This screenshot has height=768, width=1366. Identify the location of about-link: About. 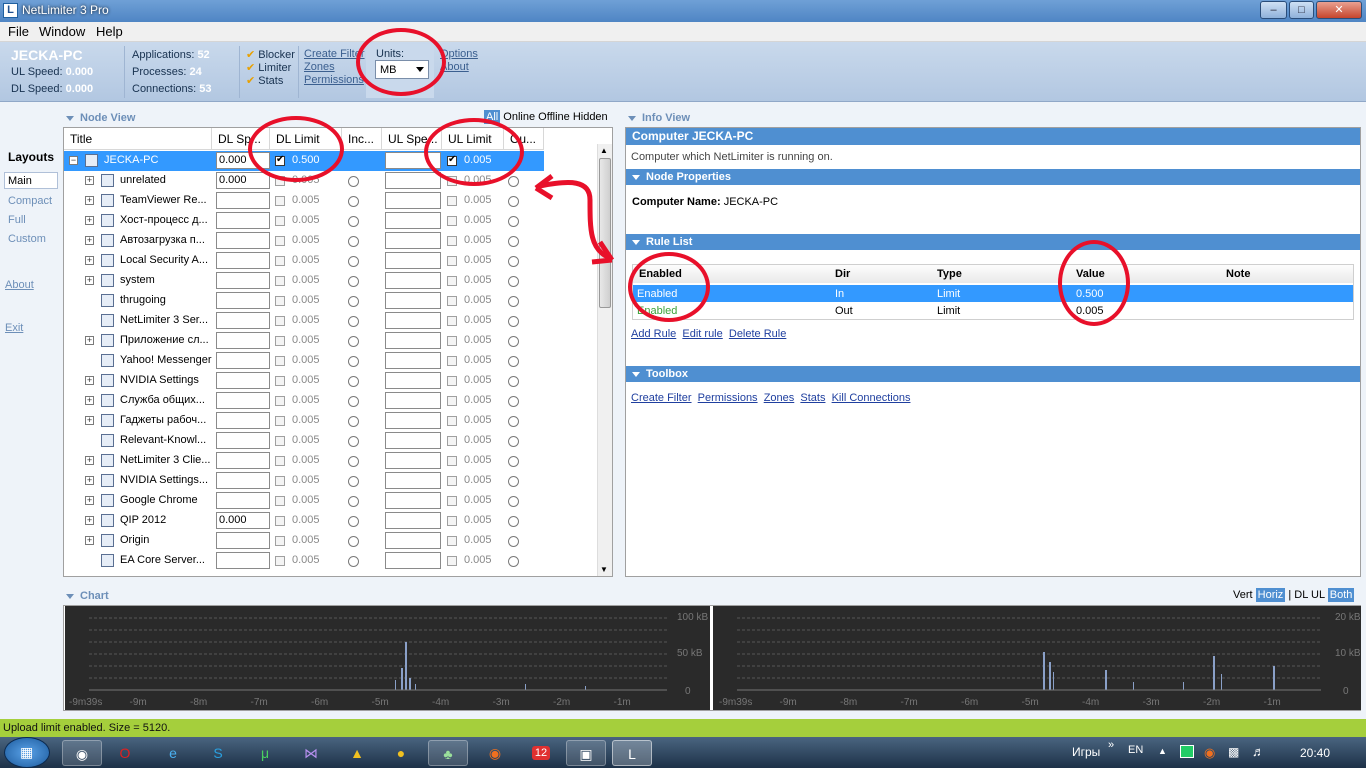
(454, 67).